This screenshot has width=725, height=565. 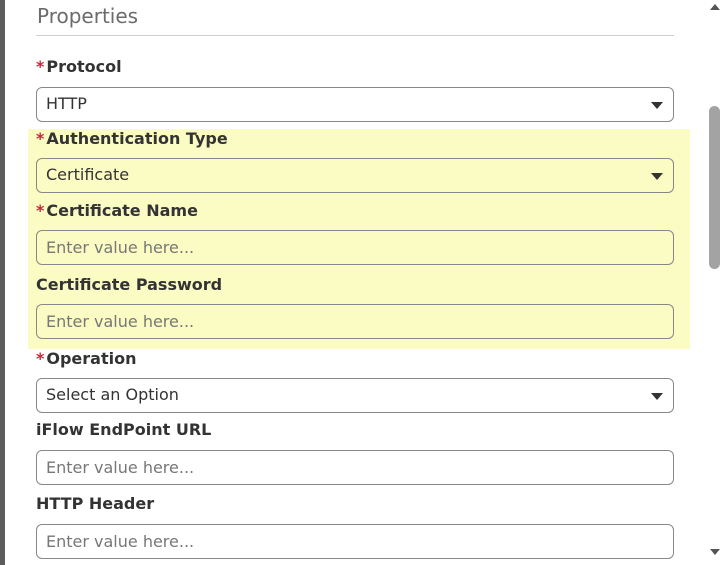 I want to click on operation-label: * Operation, so click(x=86, y=358).